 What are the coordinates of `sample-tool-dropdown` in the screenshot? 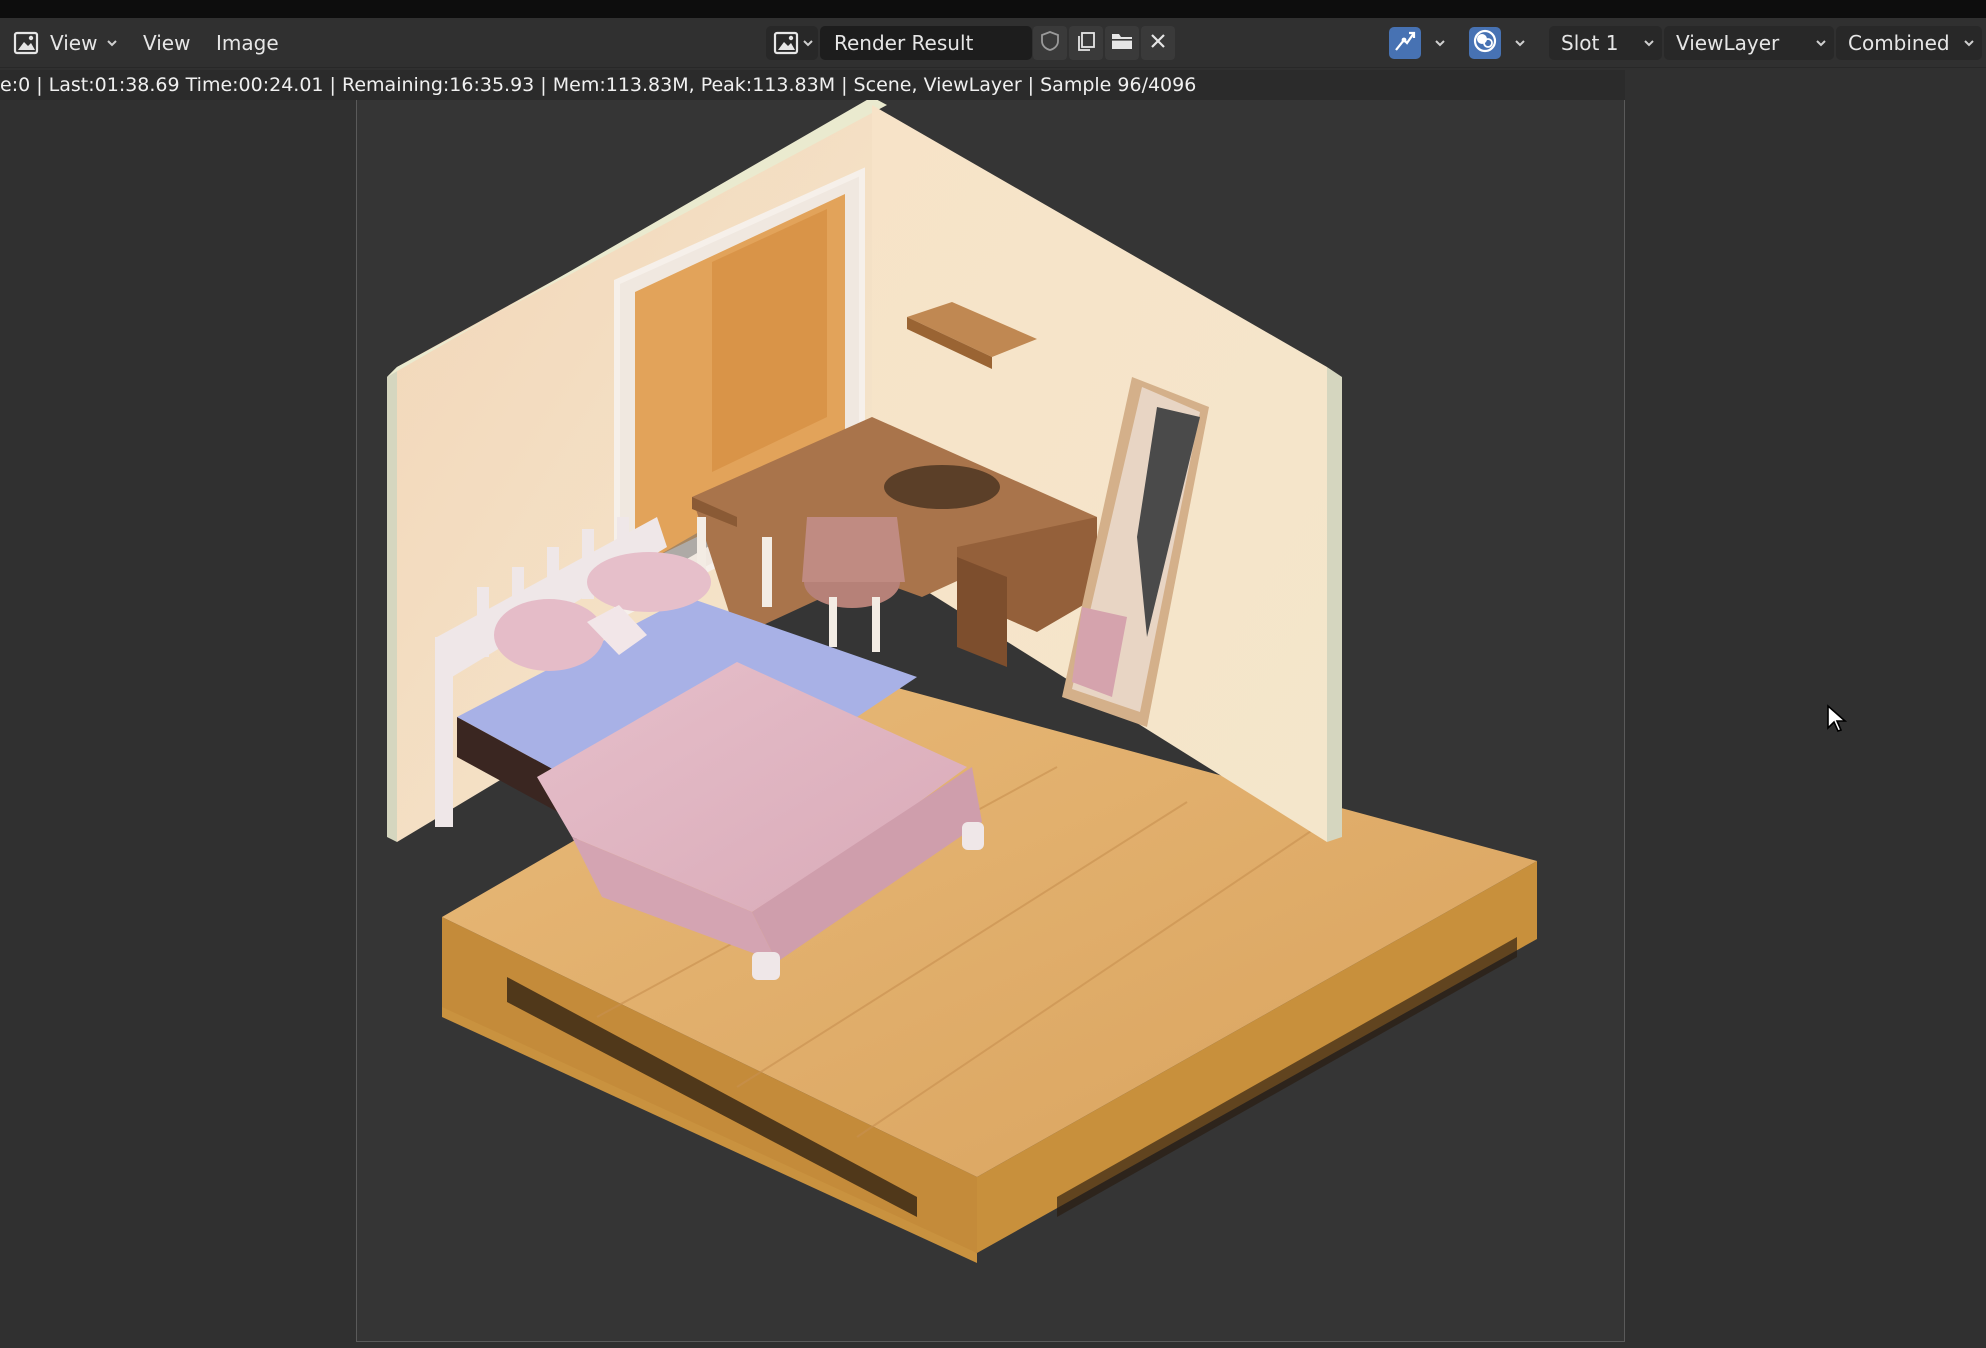 It's located at (1440, 43).